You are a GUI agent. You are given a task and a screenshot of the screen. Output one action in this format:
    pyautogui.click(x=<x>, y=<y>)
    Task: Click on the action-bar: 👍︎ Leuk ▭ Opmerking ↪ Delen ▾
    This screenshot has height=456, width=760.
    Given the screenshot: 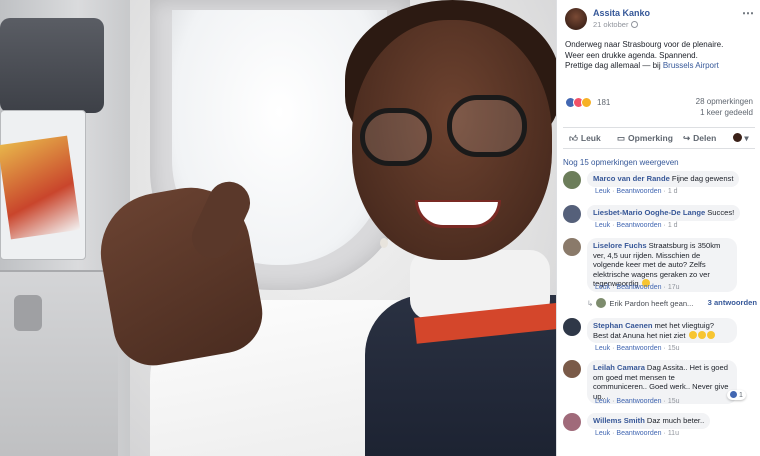 What is the action you would take?
    pyautogui.click(x=659, y=138)
    